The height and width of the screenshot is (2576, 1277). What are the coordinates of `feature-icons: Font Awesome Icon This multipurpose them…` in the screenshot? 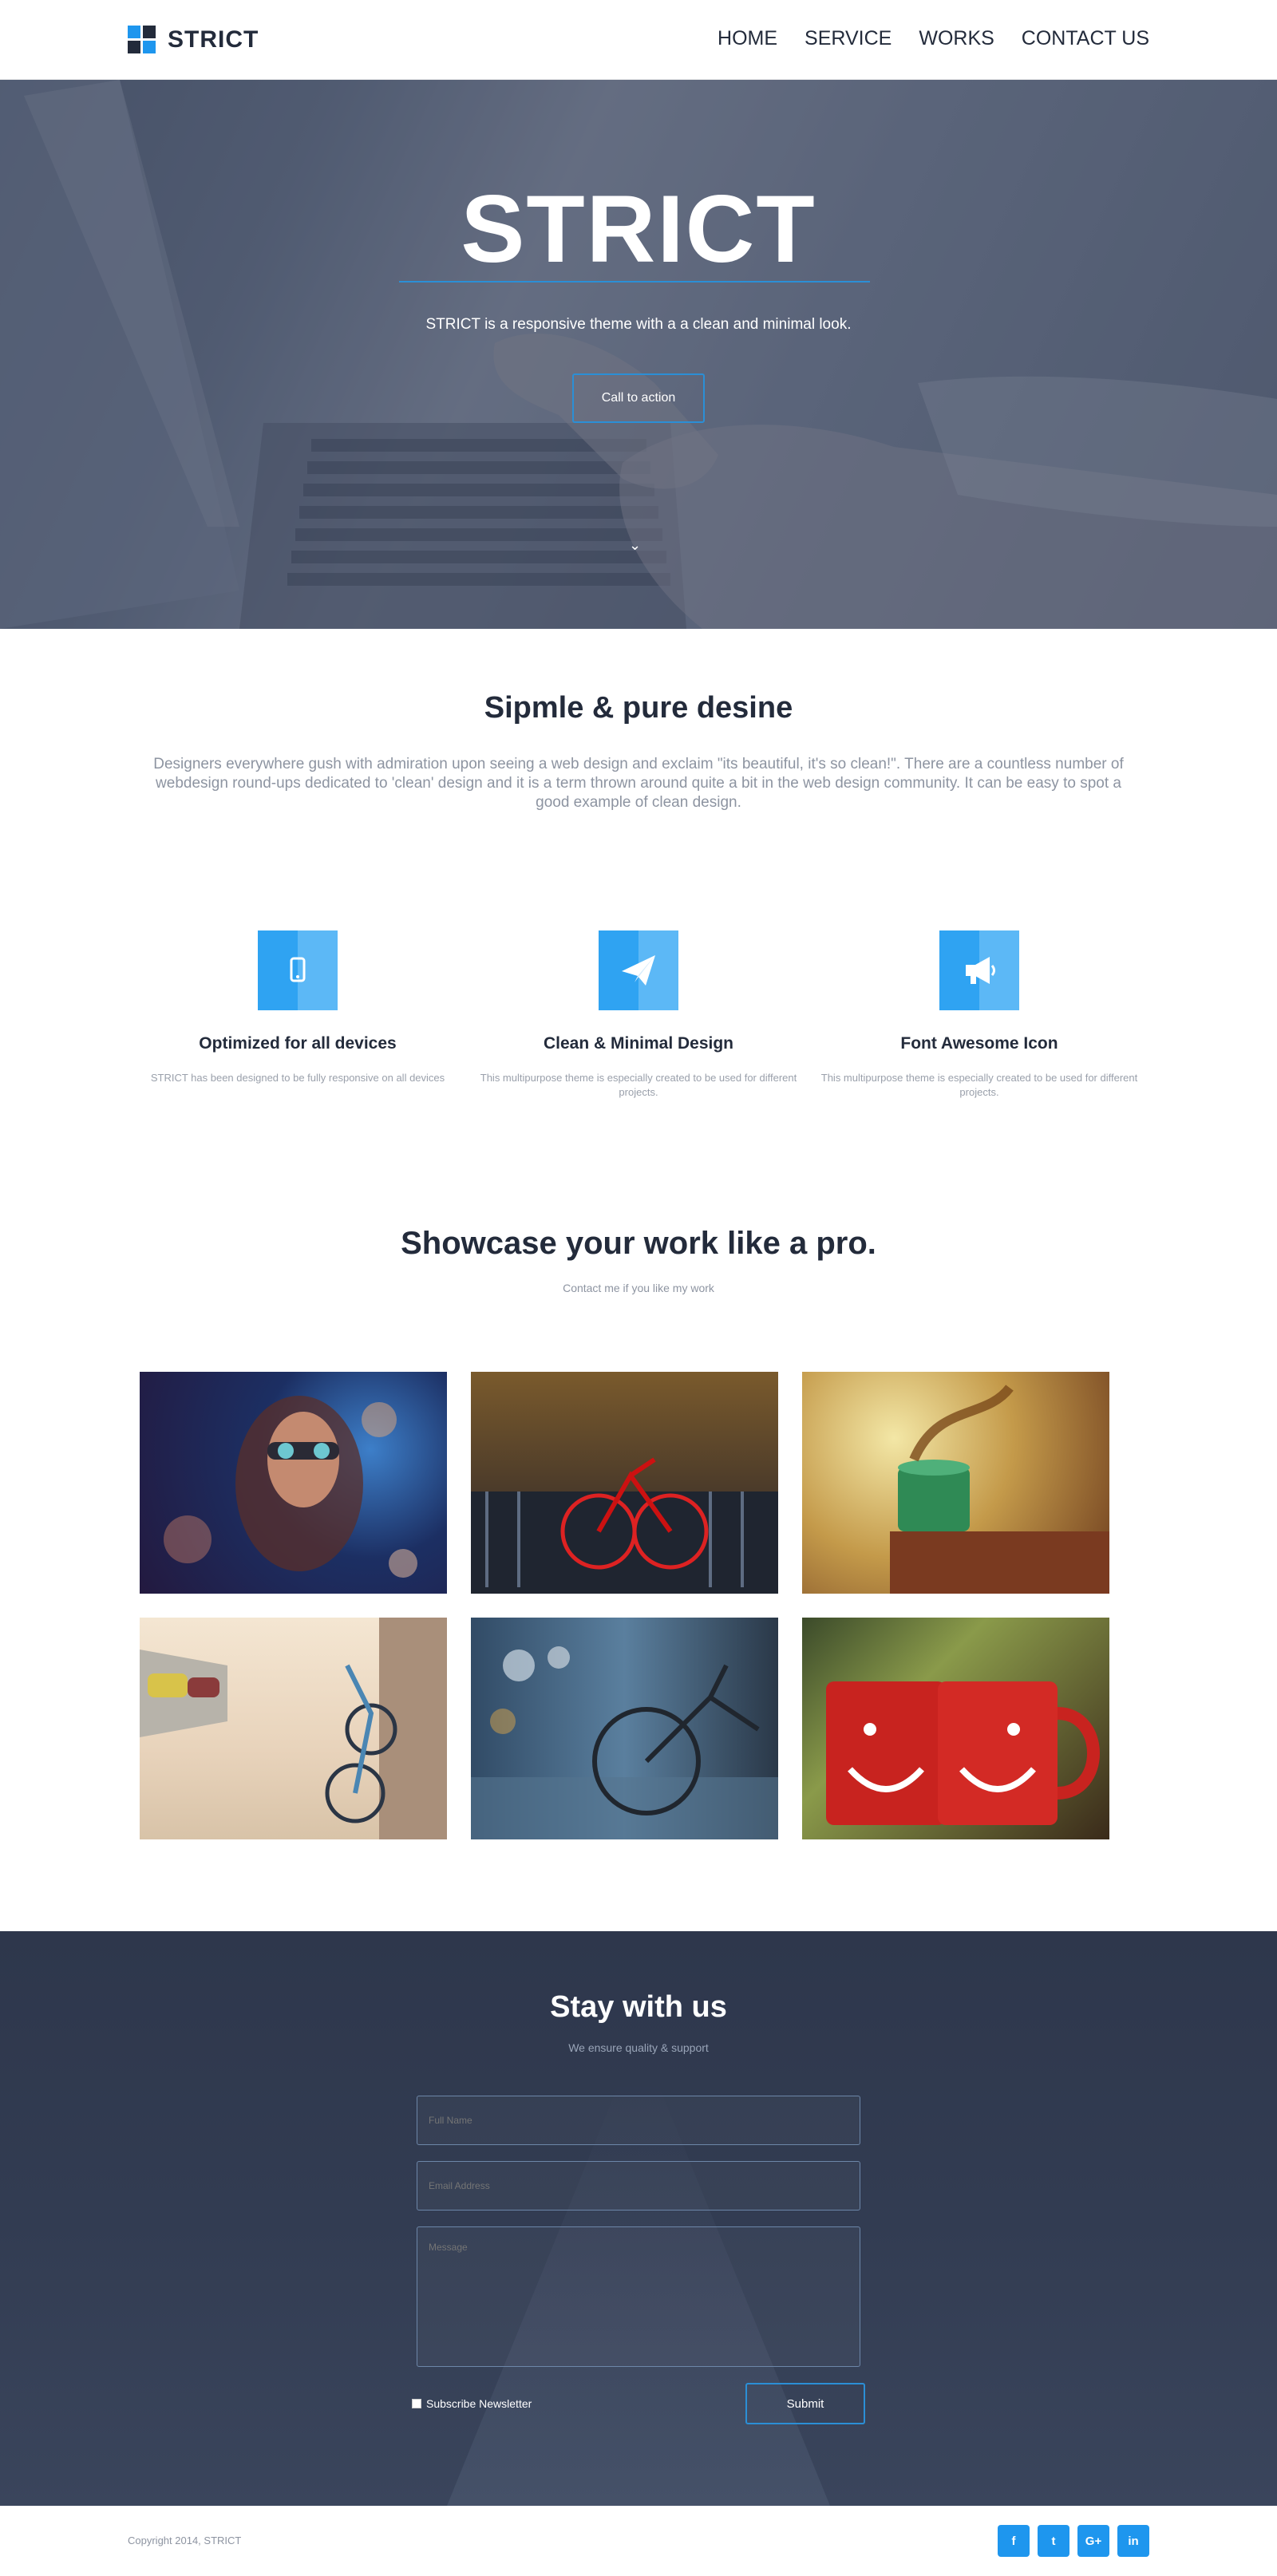 It's located at (979, 1015).